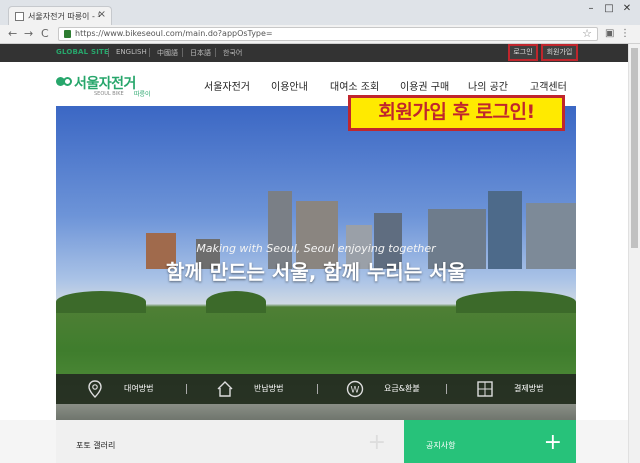 The image size is (640, 463). Describe the element at coordinates (320, 53) in the screenshot. I see `site-top-bar: GLOBAL SITE ENGLISH 中國語 日本語 한국어 로그인 회원가입` at that location.